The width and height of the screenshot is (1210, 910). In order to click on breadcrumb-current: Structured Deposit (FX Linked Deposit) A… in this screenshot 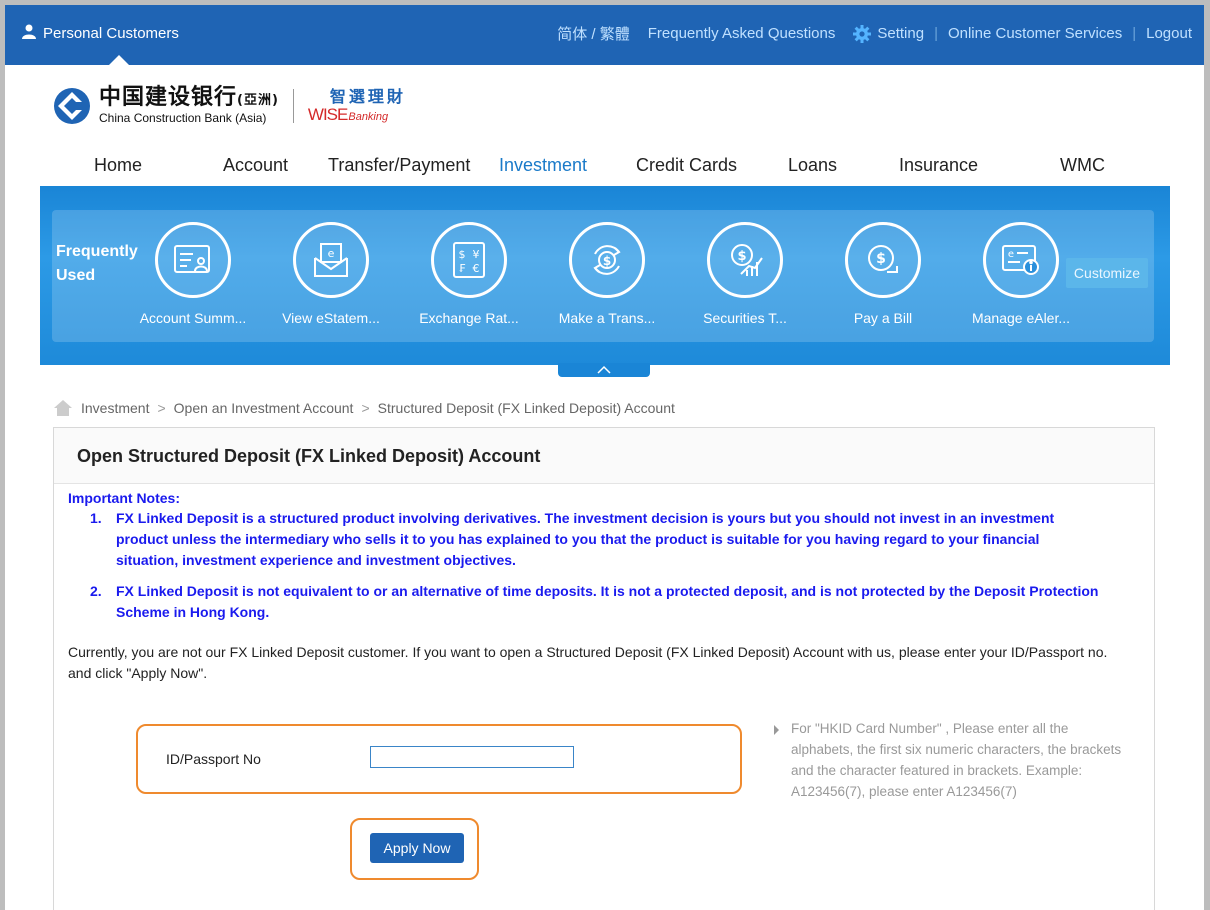, I will do `click(526, 408)`.